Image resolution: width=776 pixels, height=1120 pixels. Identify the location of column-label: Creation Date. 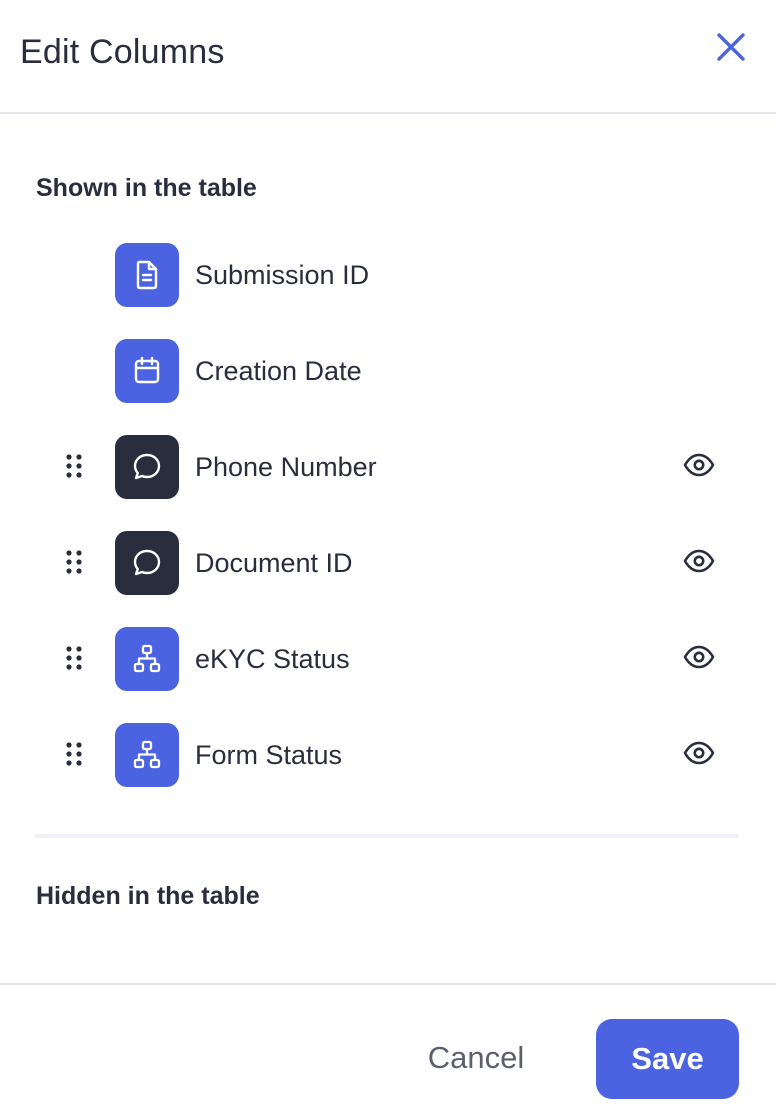
(278, 371).